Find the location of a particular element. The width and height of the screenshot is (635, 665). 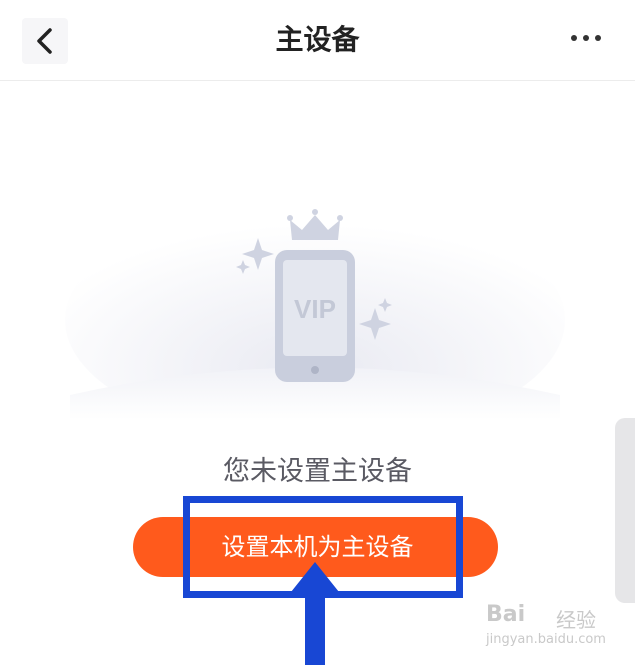

more-dots-icon is located at coordinates (586, 38).